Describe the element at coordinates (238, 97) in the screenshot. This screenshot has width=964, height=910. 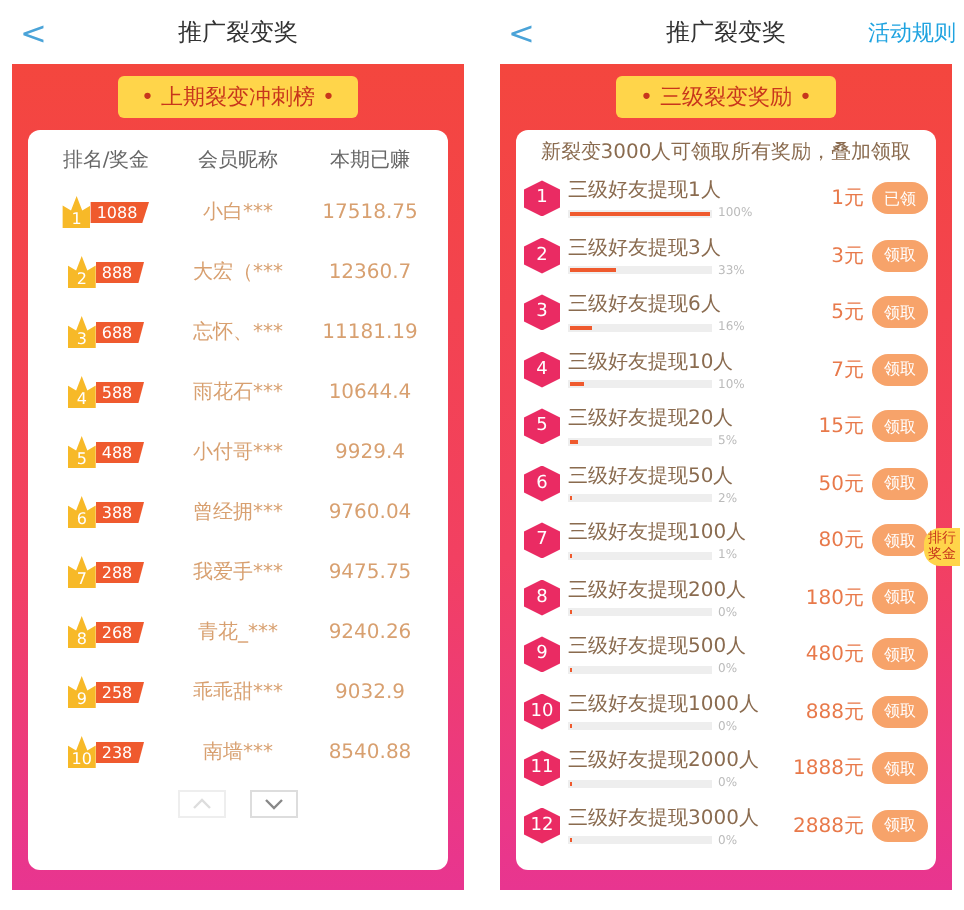
I see `section-title: • 上期裂变冲刺榜 •` at that location.